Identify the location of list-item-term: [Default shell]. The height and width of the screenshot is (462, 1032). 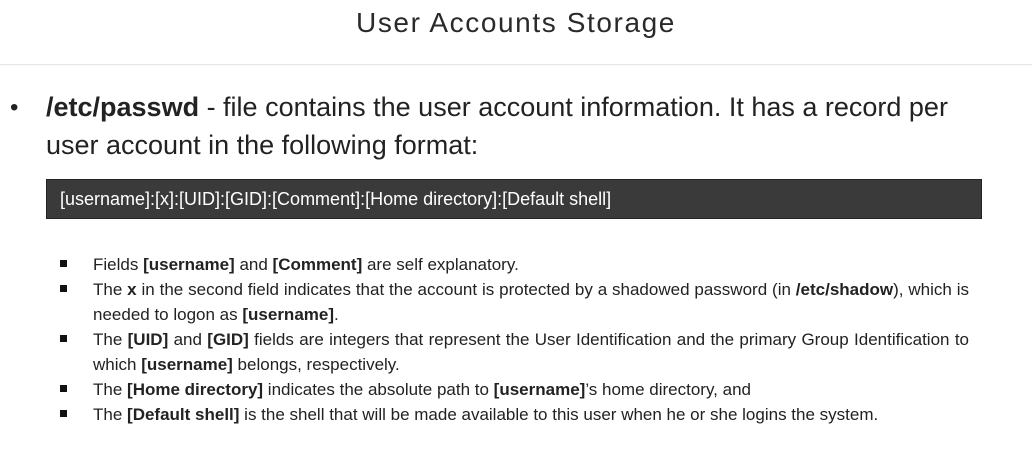
(183, 414).